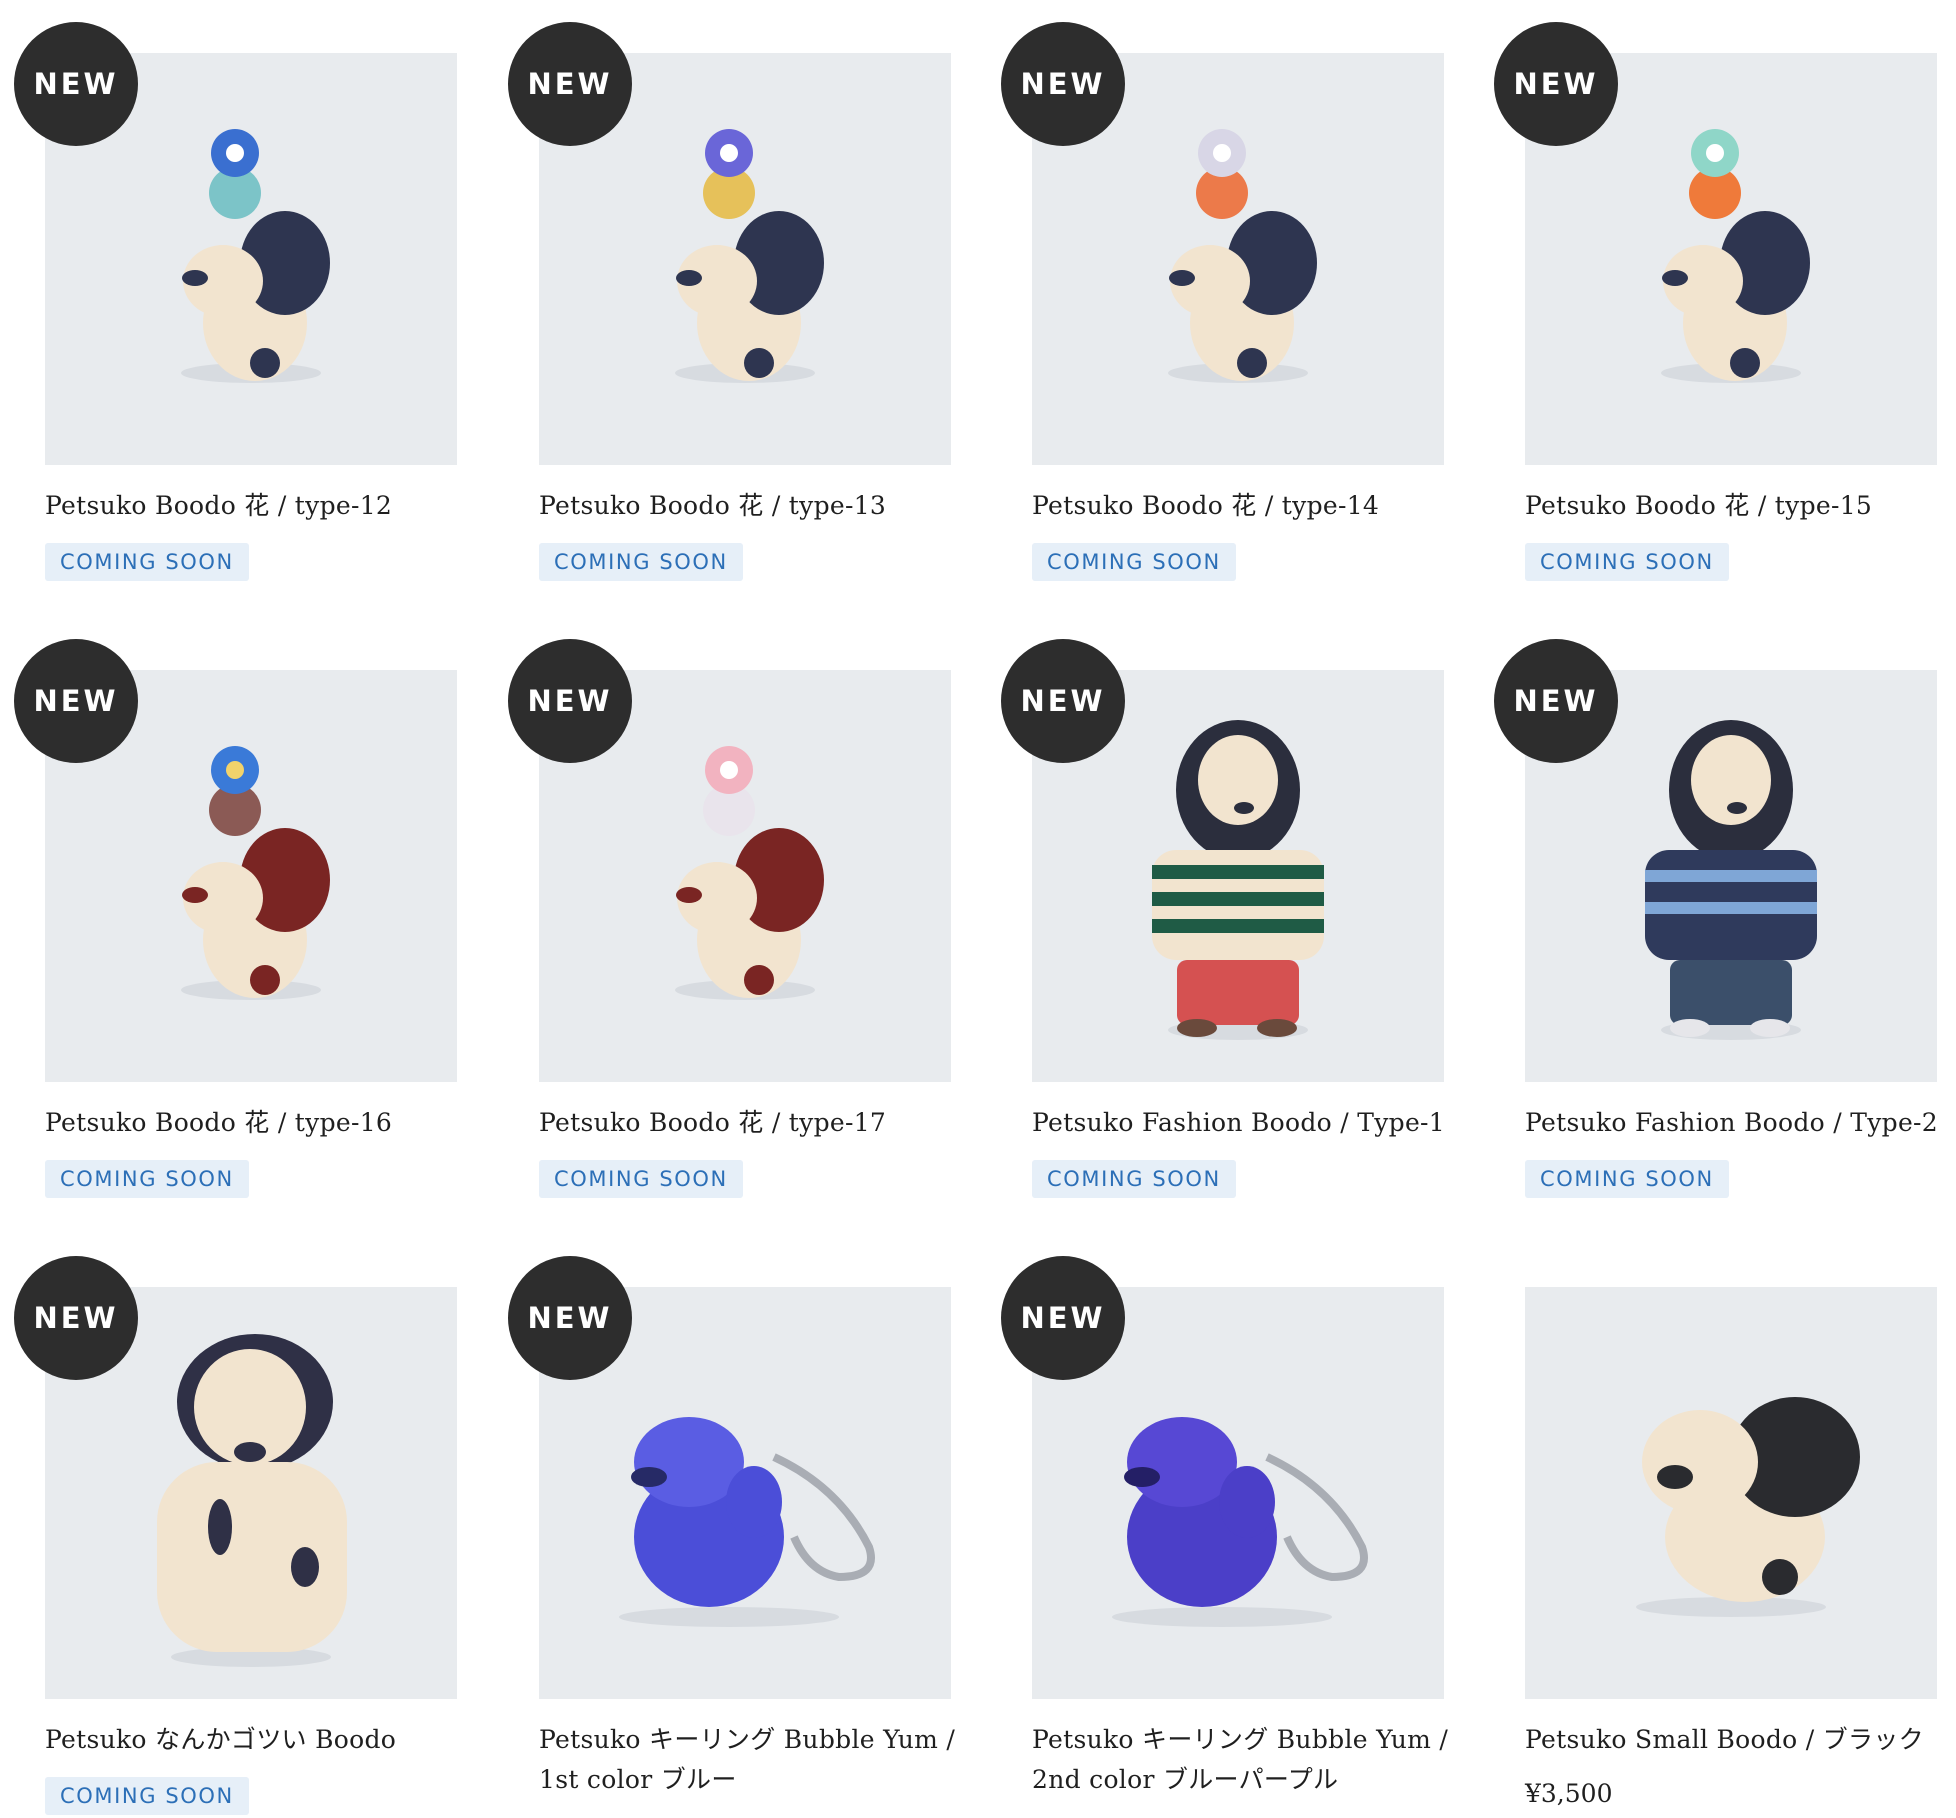  What do you see at coordinates (749, 1123) in the screenshot?
I see `product-title: Petsuko Boodo 花 / type-17` at bounding box center [749, 1123].